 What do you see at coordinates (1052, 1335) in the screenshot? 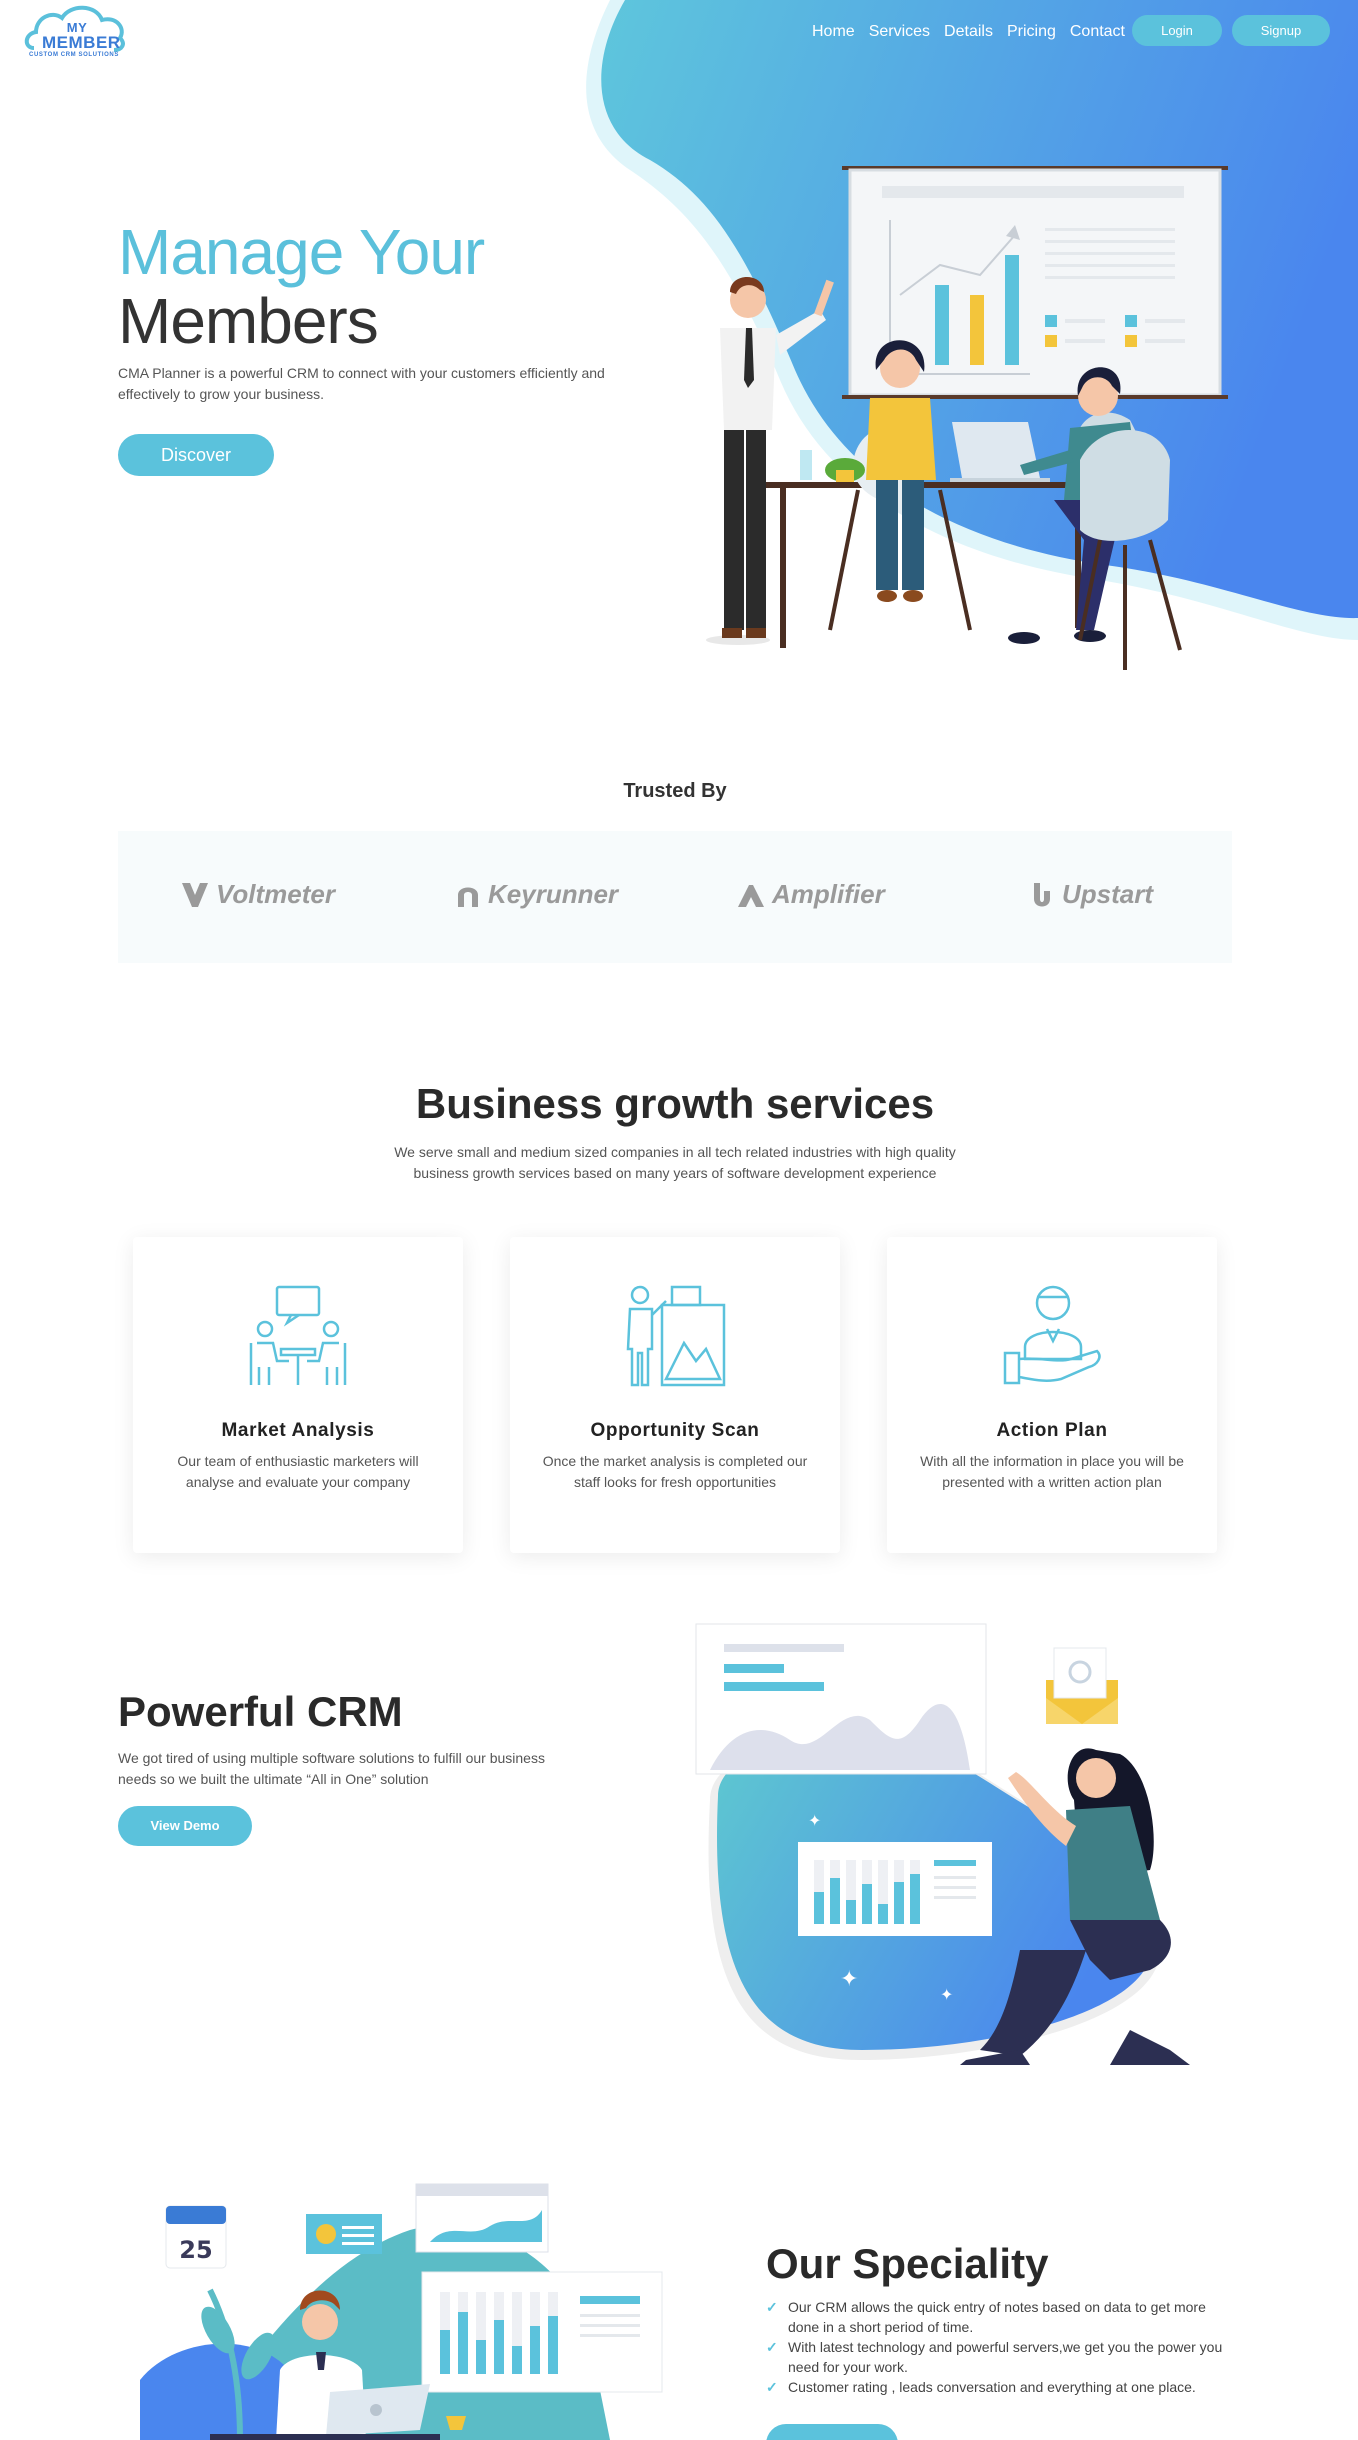
I see `handshake-person-icon` at bounding box center [1052, 1335].